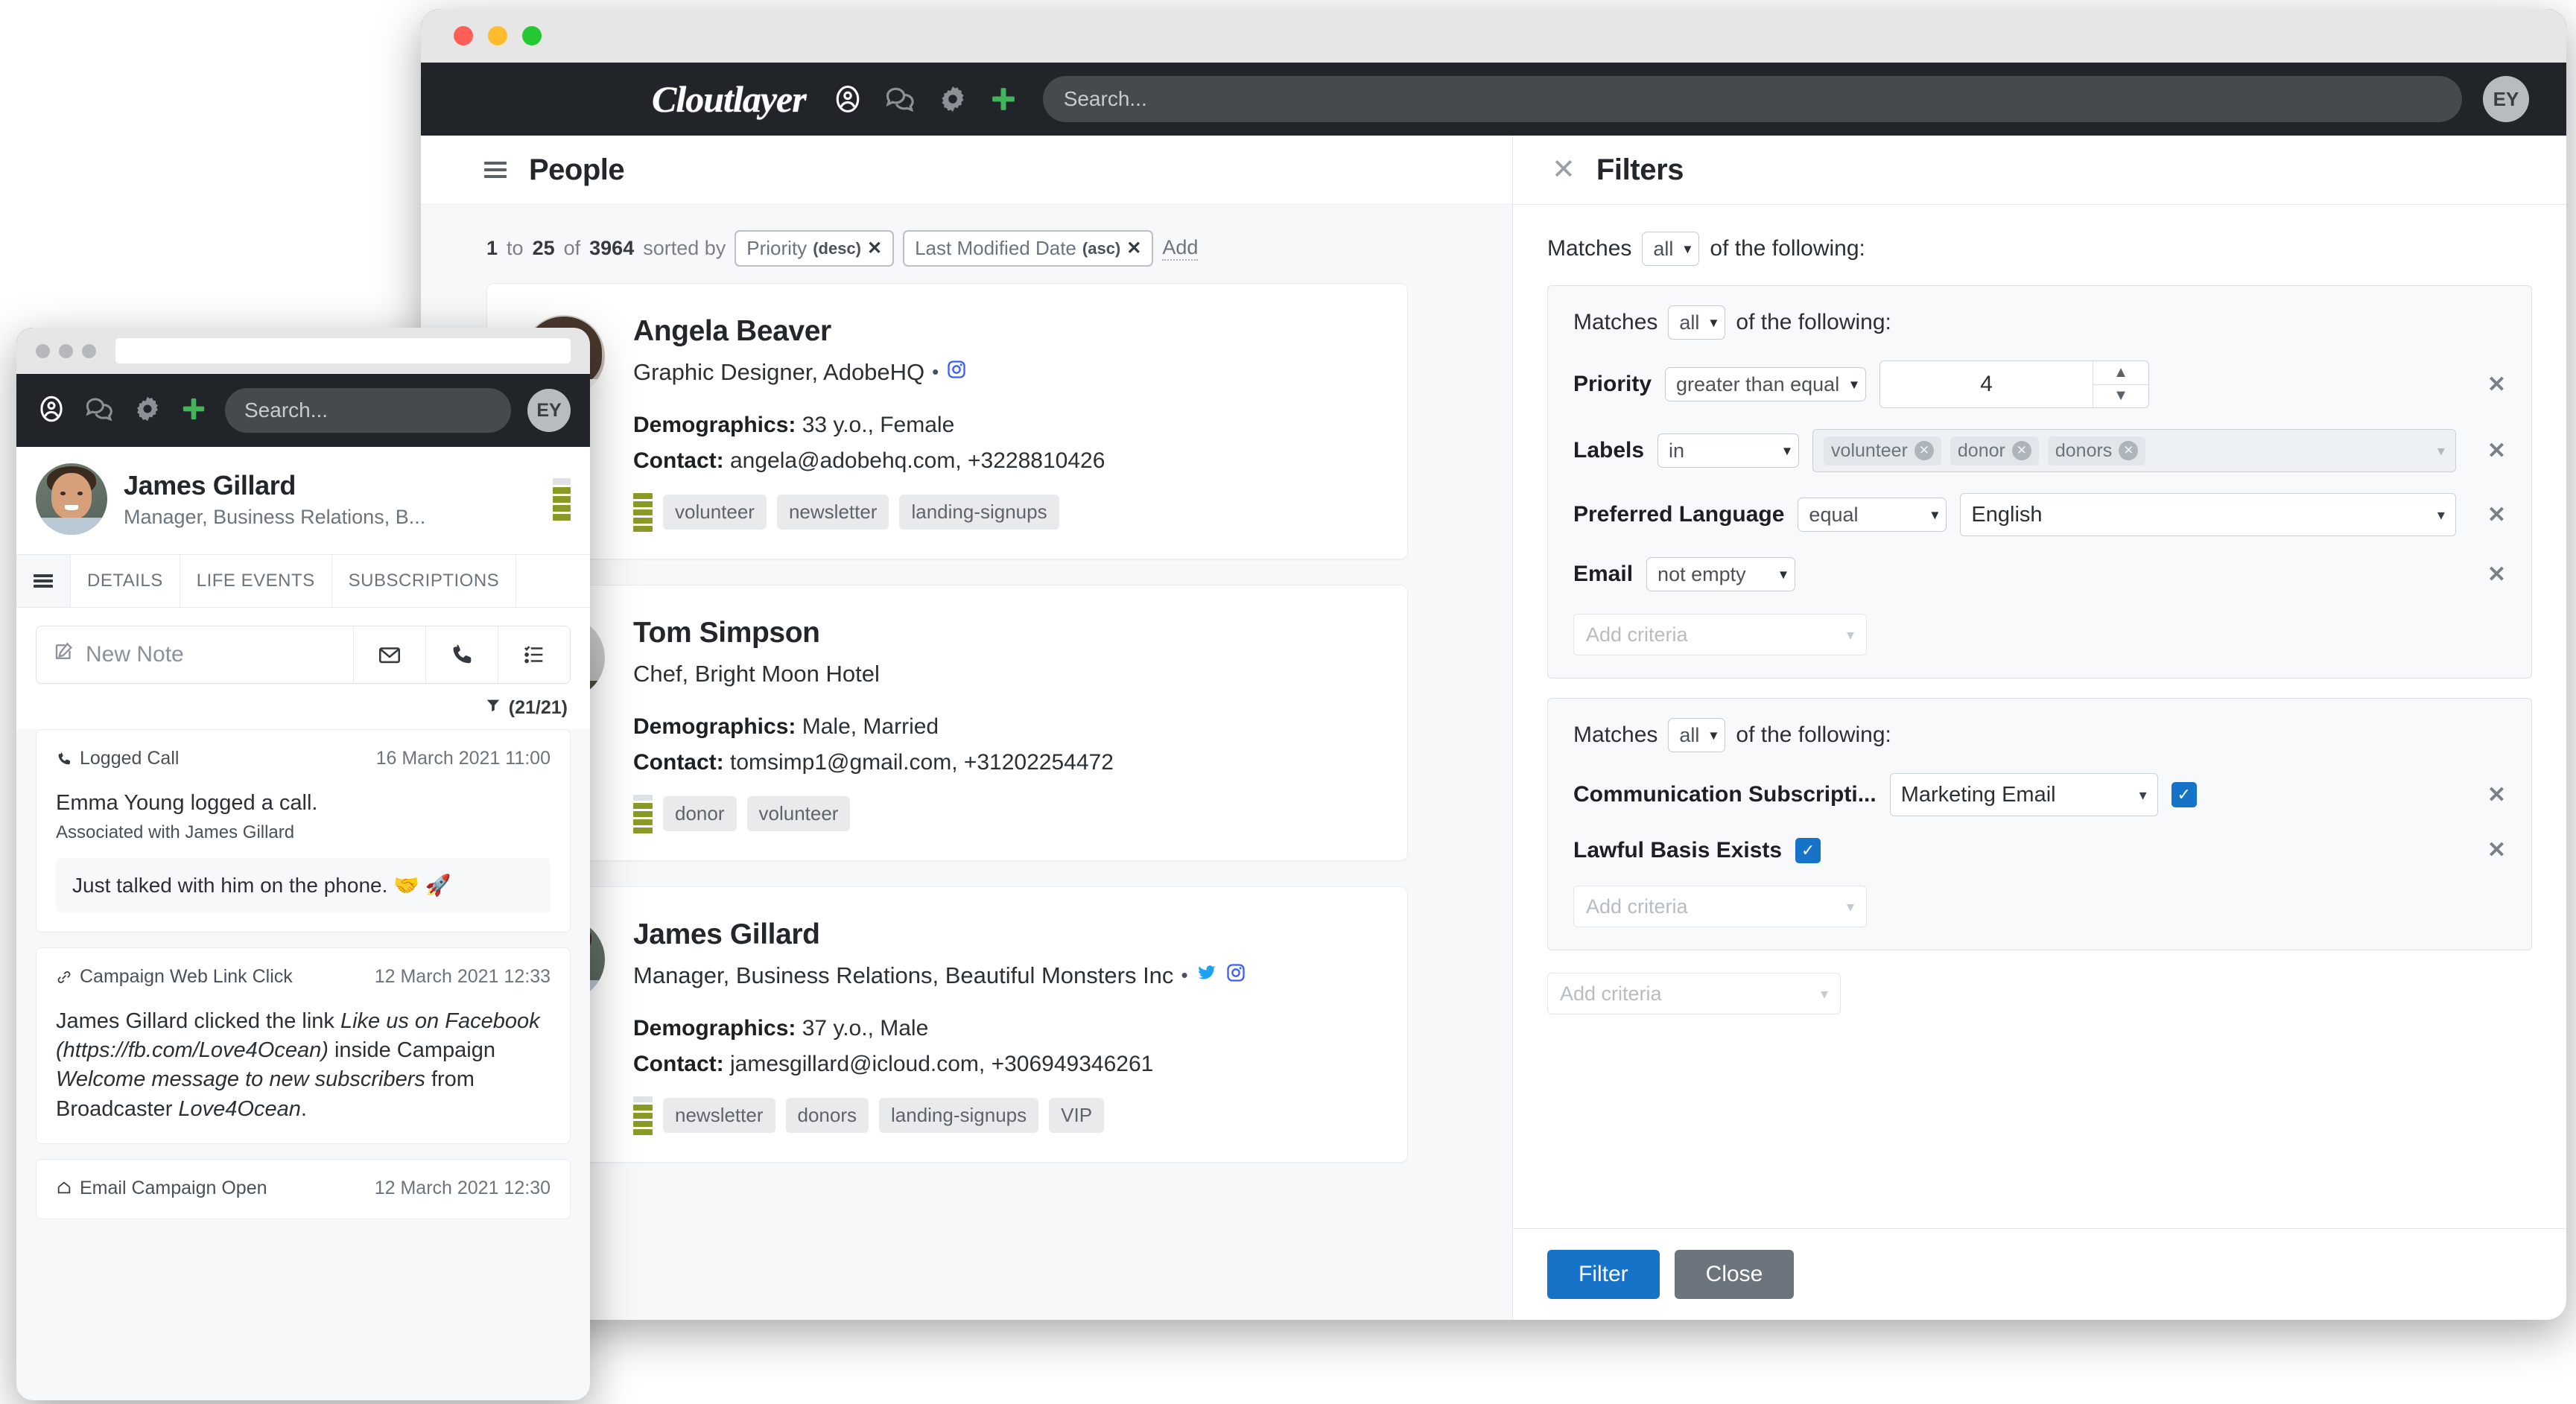 Image resolution: width=2576 pixels, height=1404 pixels. I want to click on subscription-checkbox: ✓, so click(2184, 794).